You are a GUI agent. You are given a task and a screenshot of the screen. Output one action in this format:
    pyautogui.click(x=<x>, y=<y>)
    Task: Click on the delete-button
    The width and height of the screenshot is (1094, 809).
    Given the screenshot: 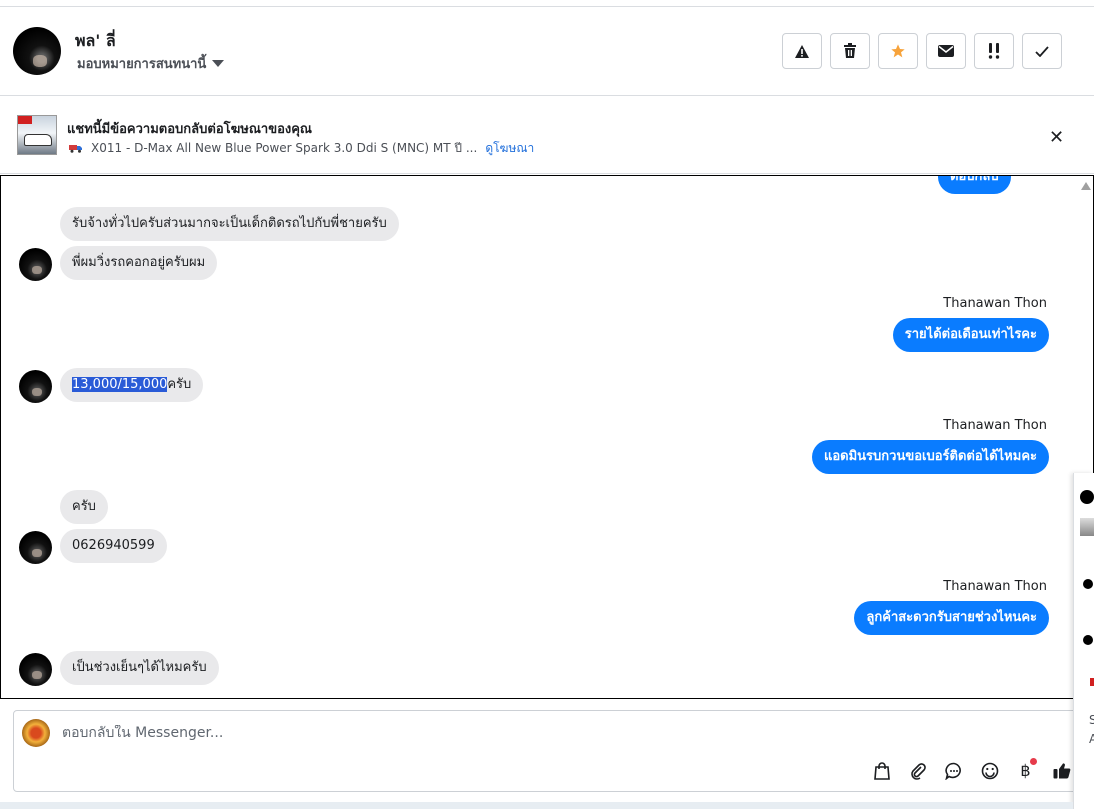 What is the action you would take?
    pyautogui.click(x=850, y=51)
    